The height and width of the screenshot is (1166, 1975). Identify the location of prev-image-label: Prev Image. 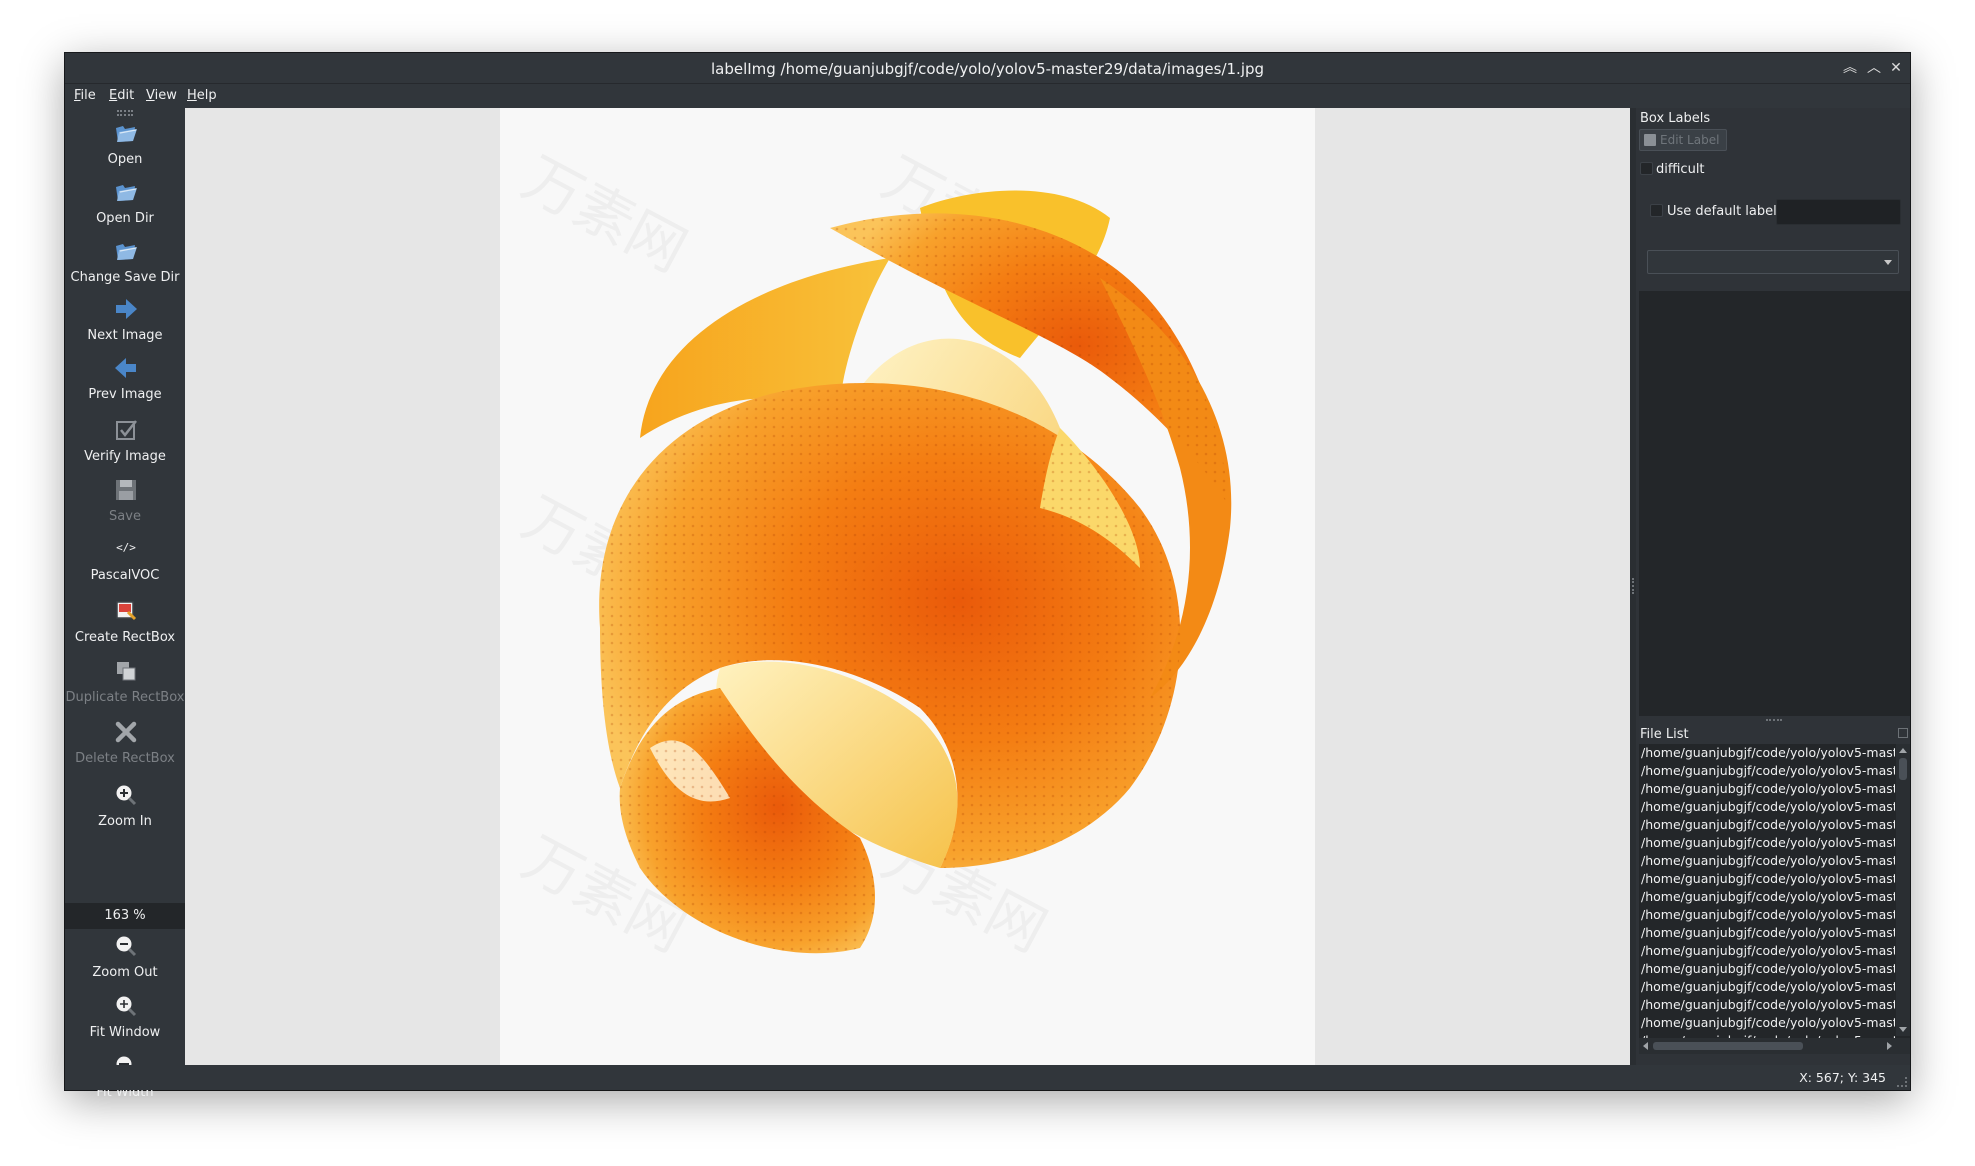
(125, 394).